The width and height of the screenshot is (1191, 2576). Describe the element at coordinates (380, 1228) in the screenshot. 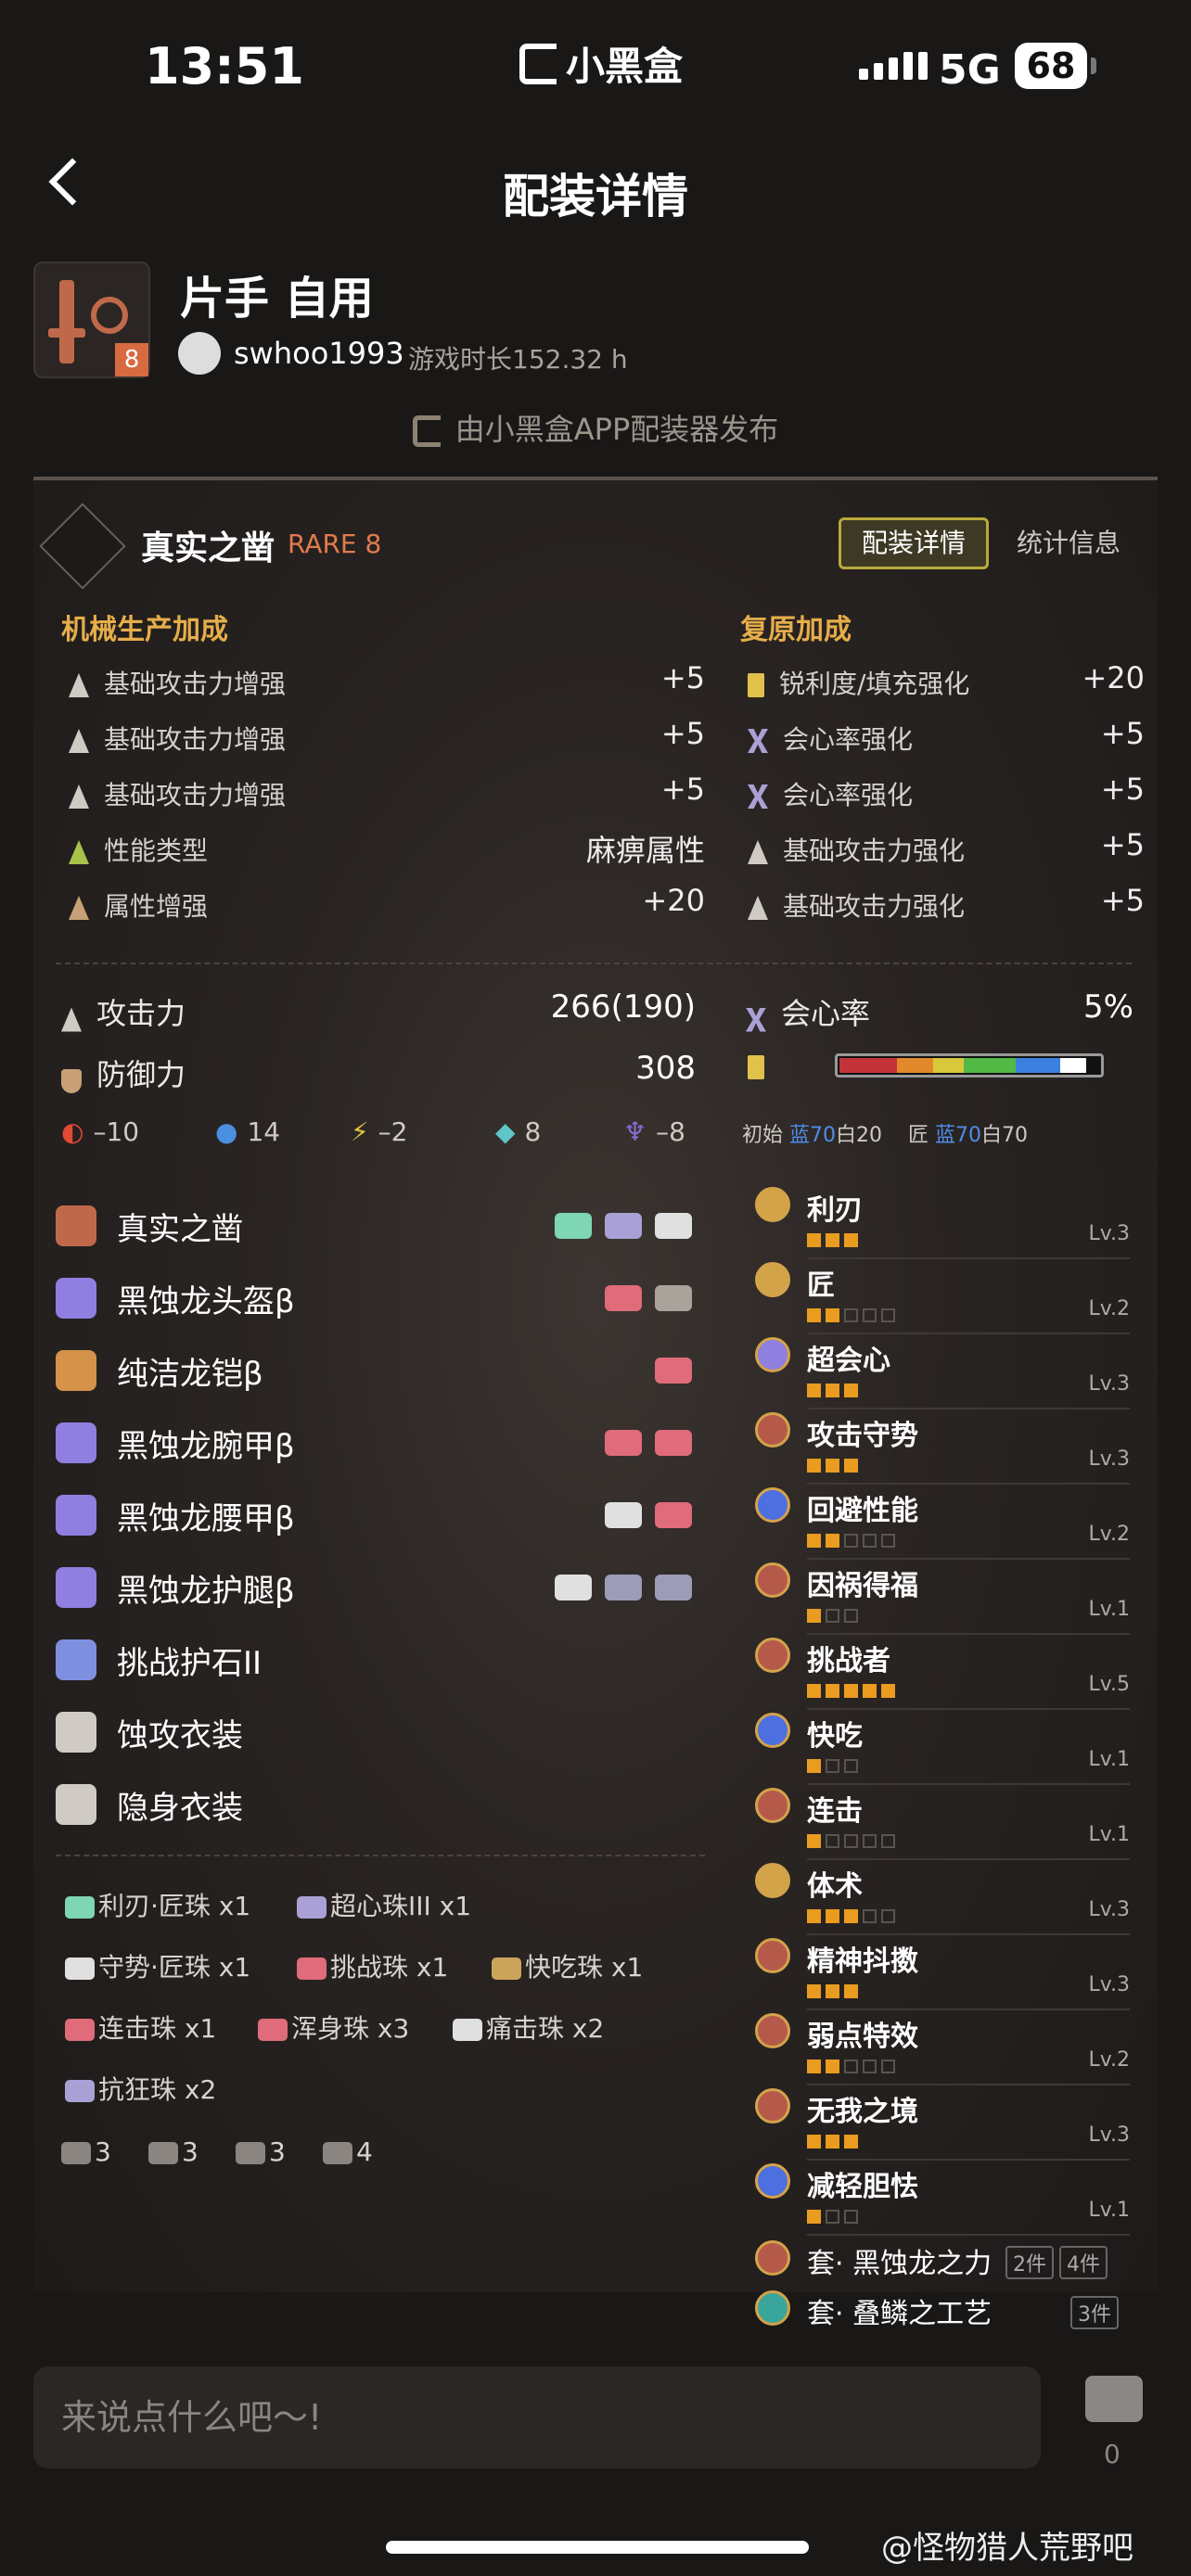

I see `equipment-row: 真实之凿` at that location.